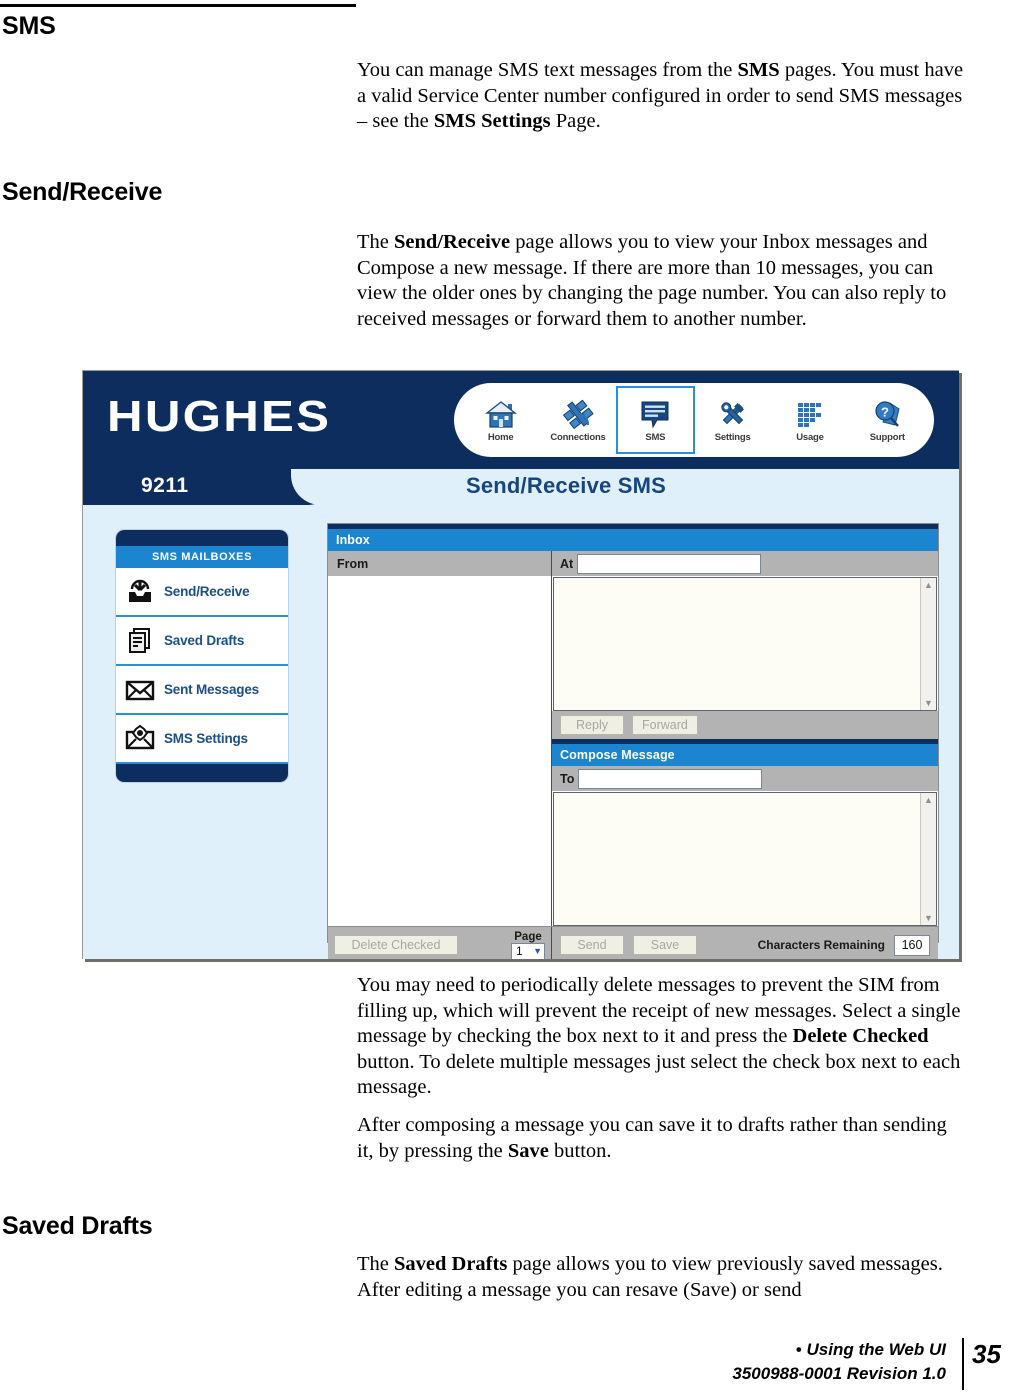 This screenshot has height=1393, width=1026. What do you see at coordinates (745, 738) in the screenshot?
I see `message-detail-column: At ▲ ▼ Reply Forward Compose Message To` at bounding box center [745, 738].